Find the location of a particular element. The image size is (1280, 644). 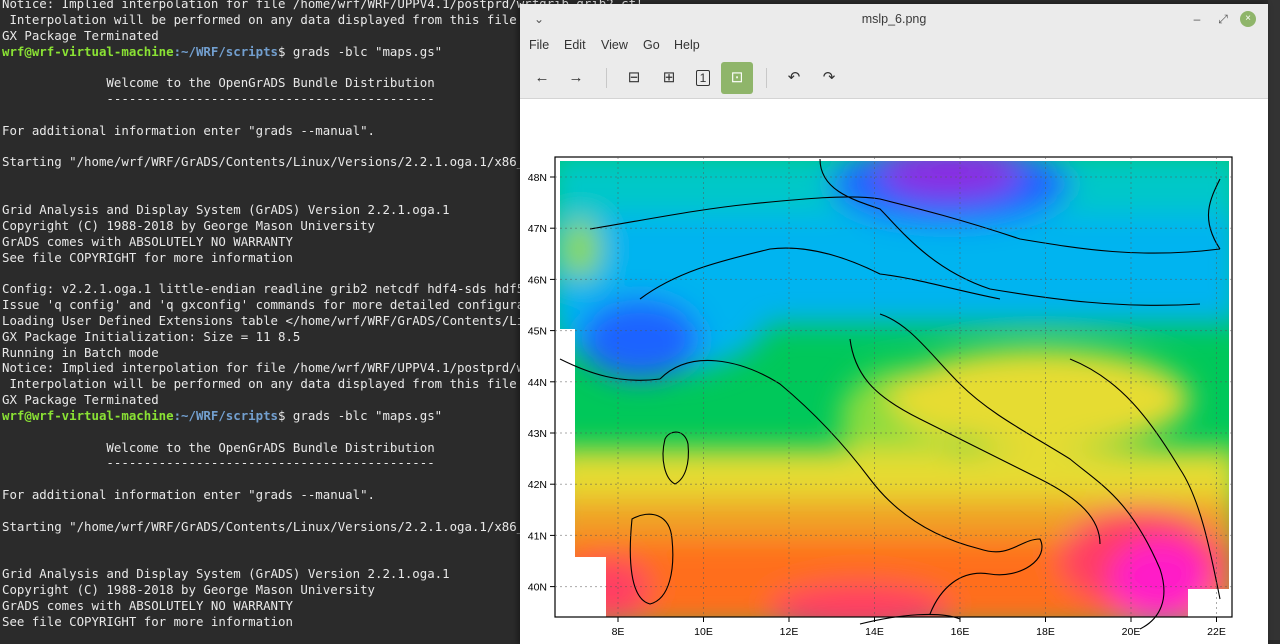

close-icon: × is located at coordinates (1248, 19).